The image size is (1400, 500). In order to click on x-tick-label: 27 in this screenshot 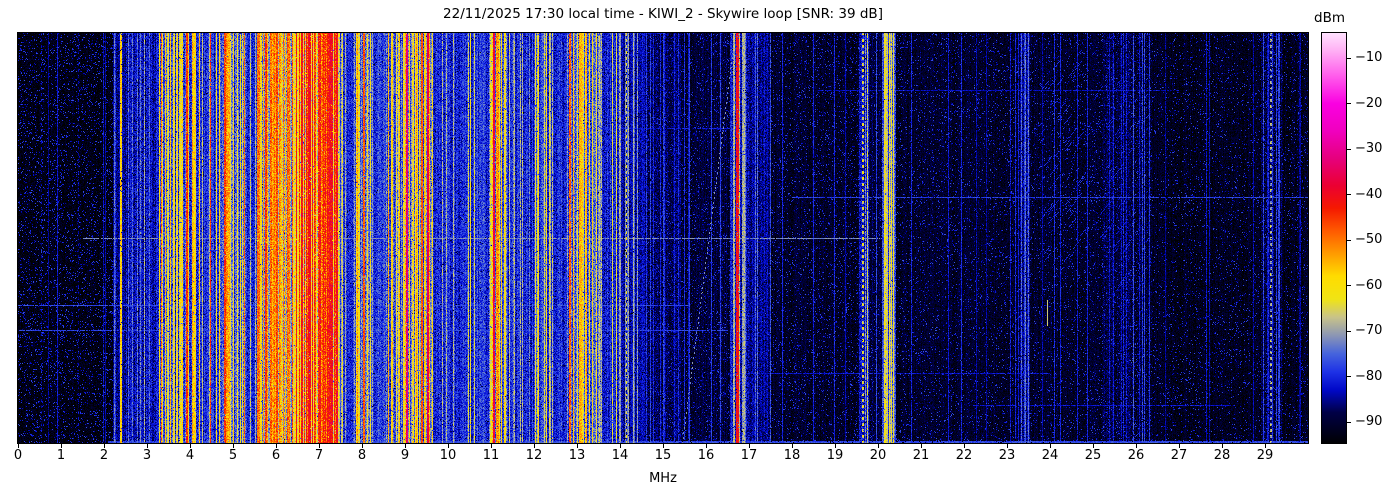, I will do `click(1179, 455)`.